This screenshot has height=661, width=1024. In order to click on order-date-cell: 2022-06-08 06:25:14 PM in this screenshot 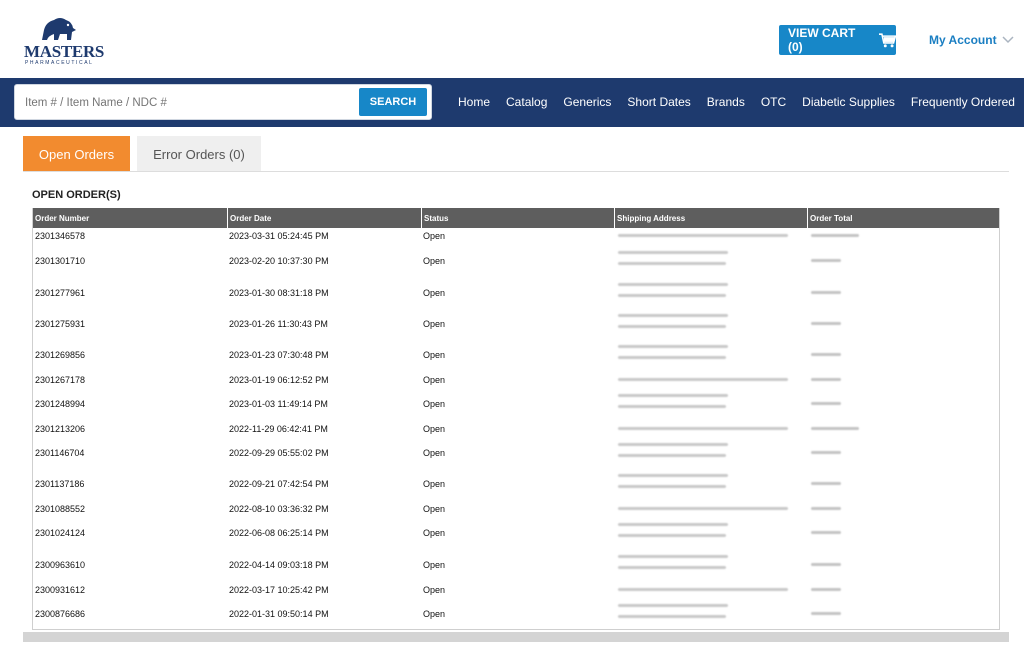, I will do `click(279, 533)`.